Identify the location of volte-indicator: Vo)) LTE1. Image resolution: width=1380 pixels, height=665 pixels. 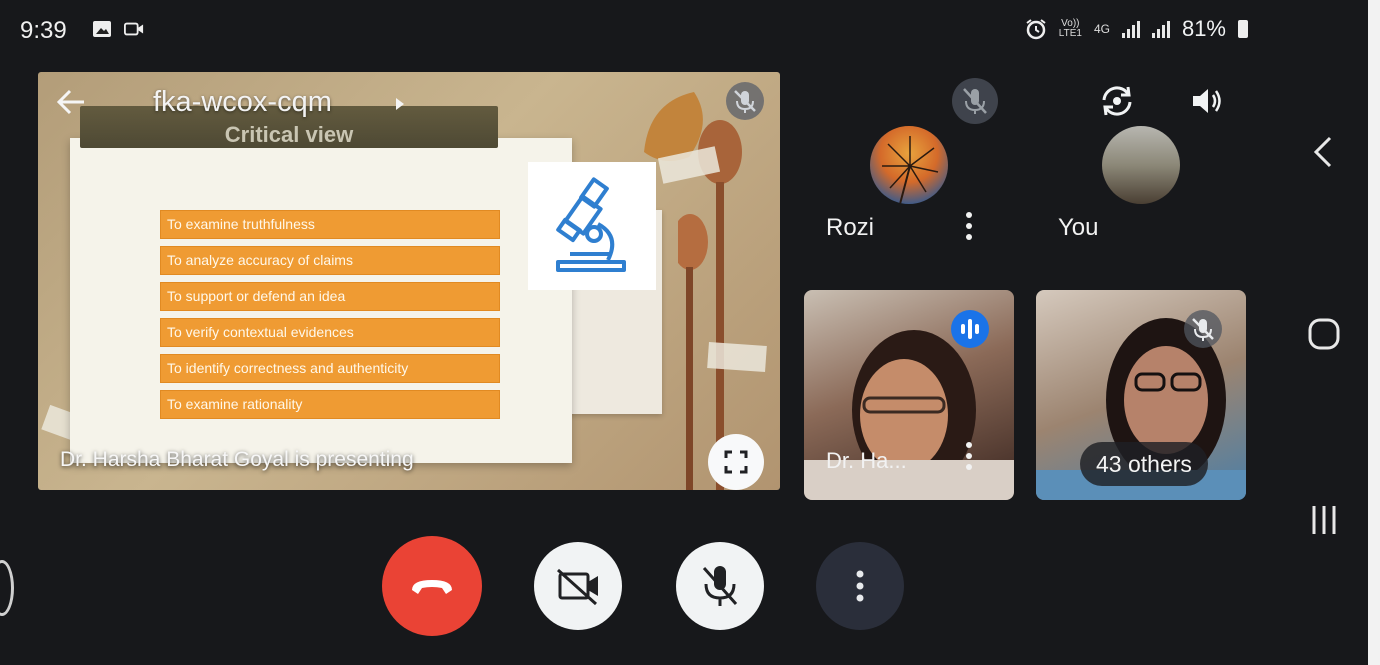
(1070, 28).